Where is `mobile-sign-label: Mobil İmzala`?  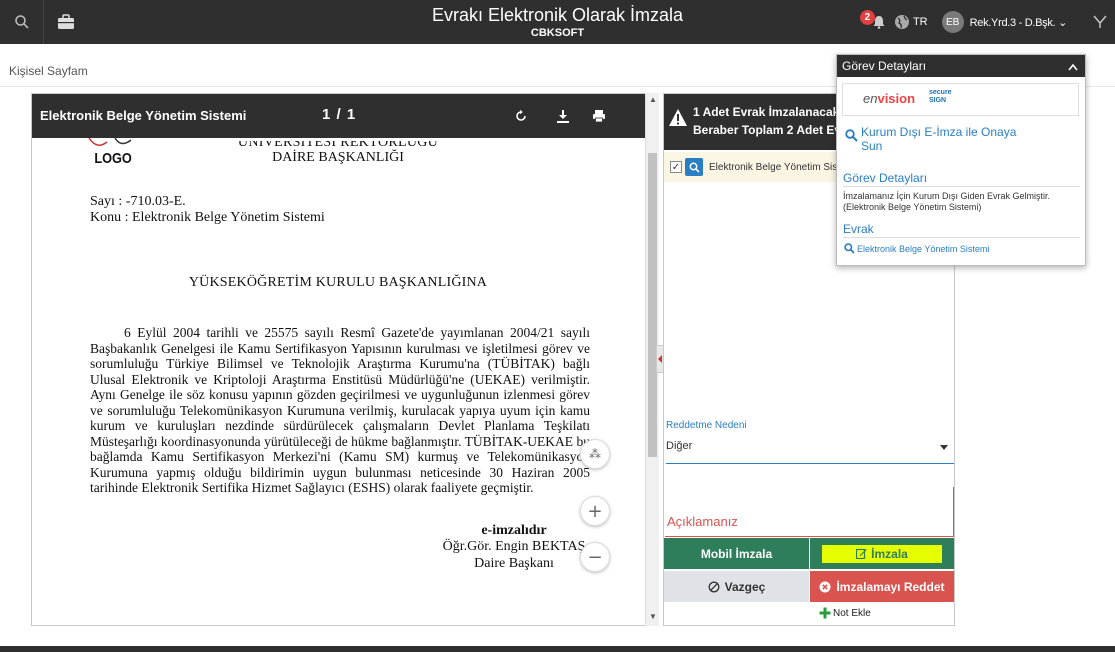 mobile-sign-label: Mobil İmzala is located at coordinates (736, 553).